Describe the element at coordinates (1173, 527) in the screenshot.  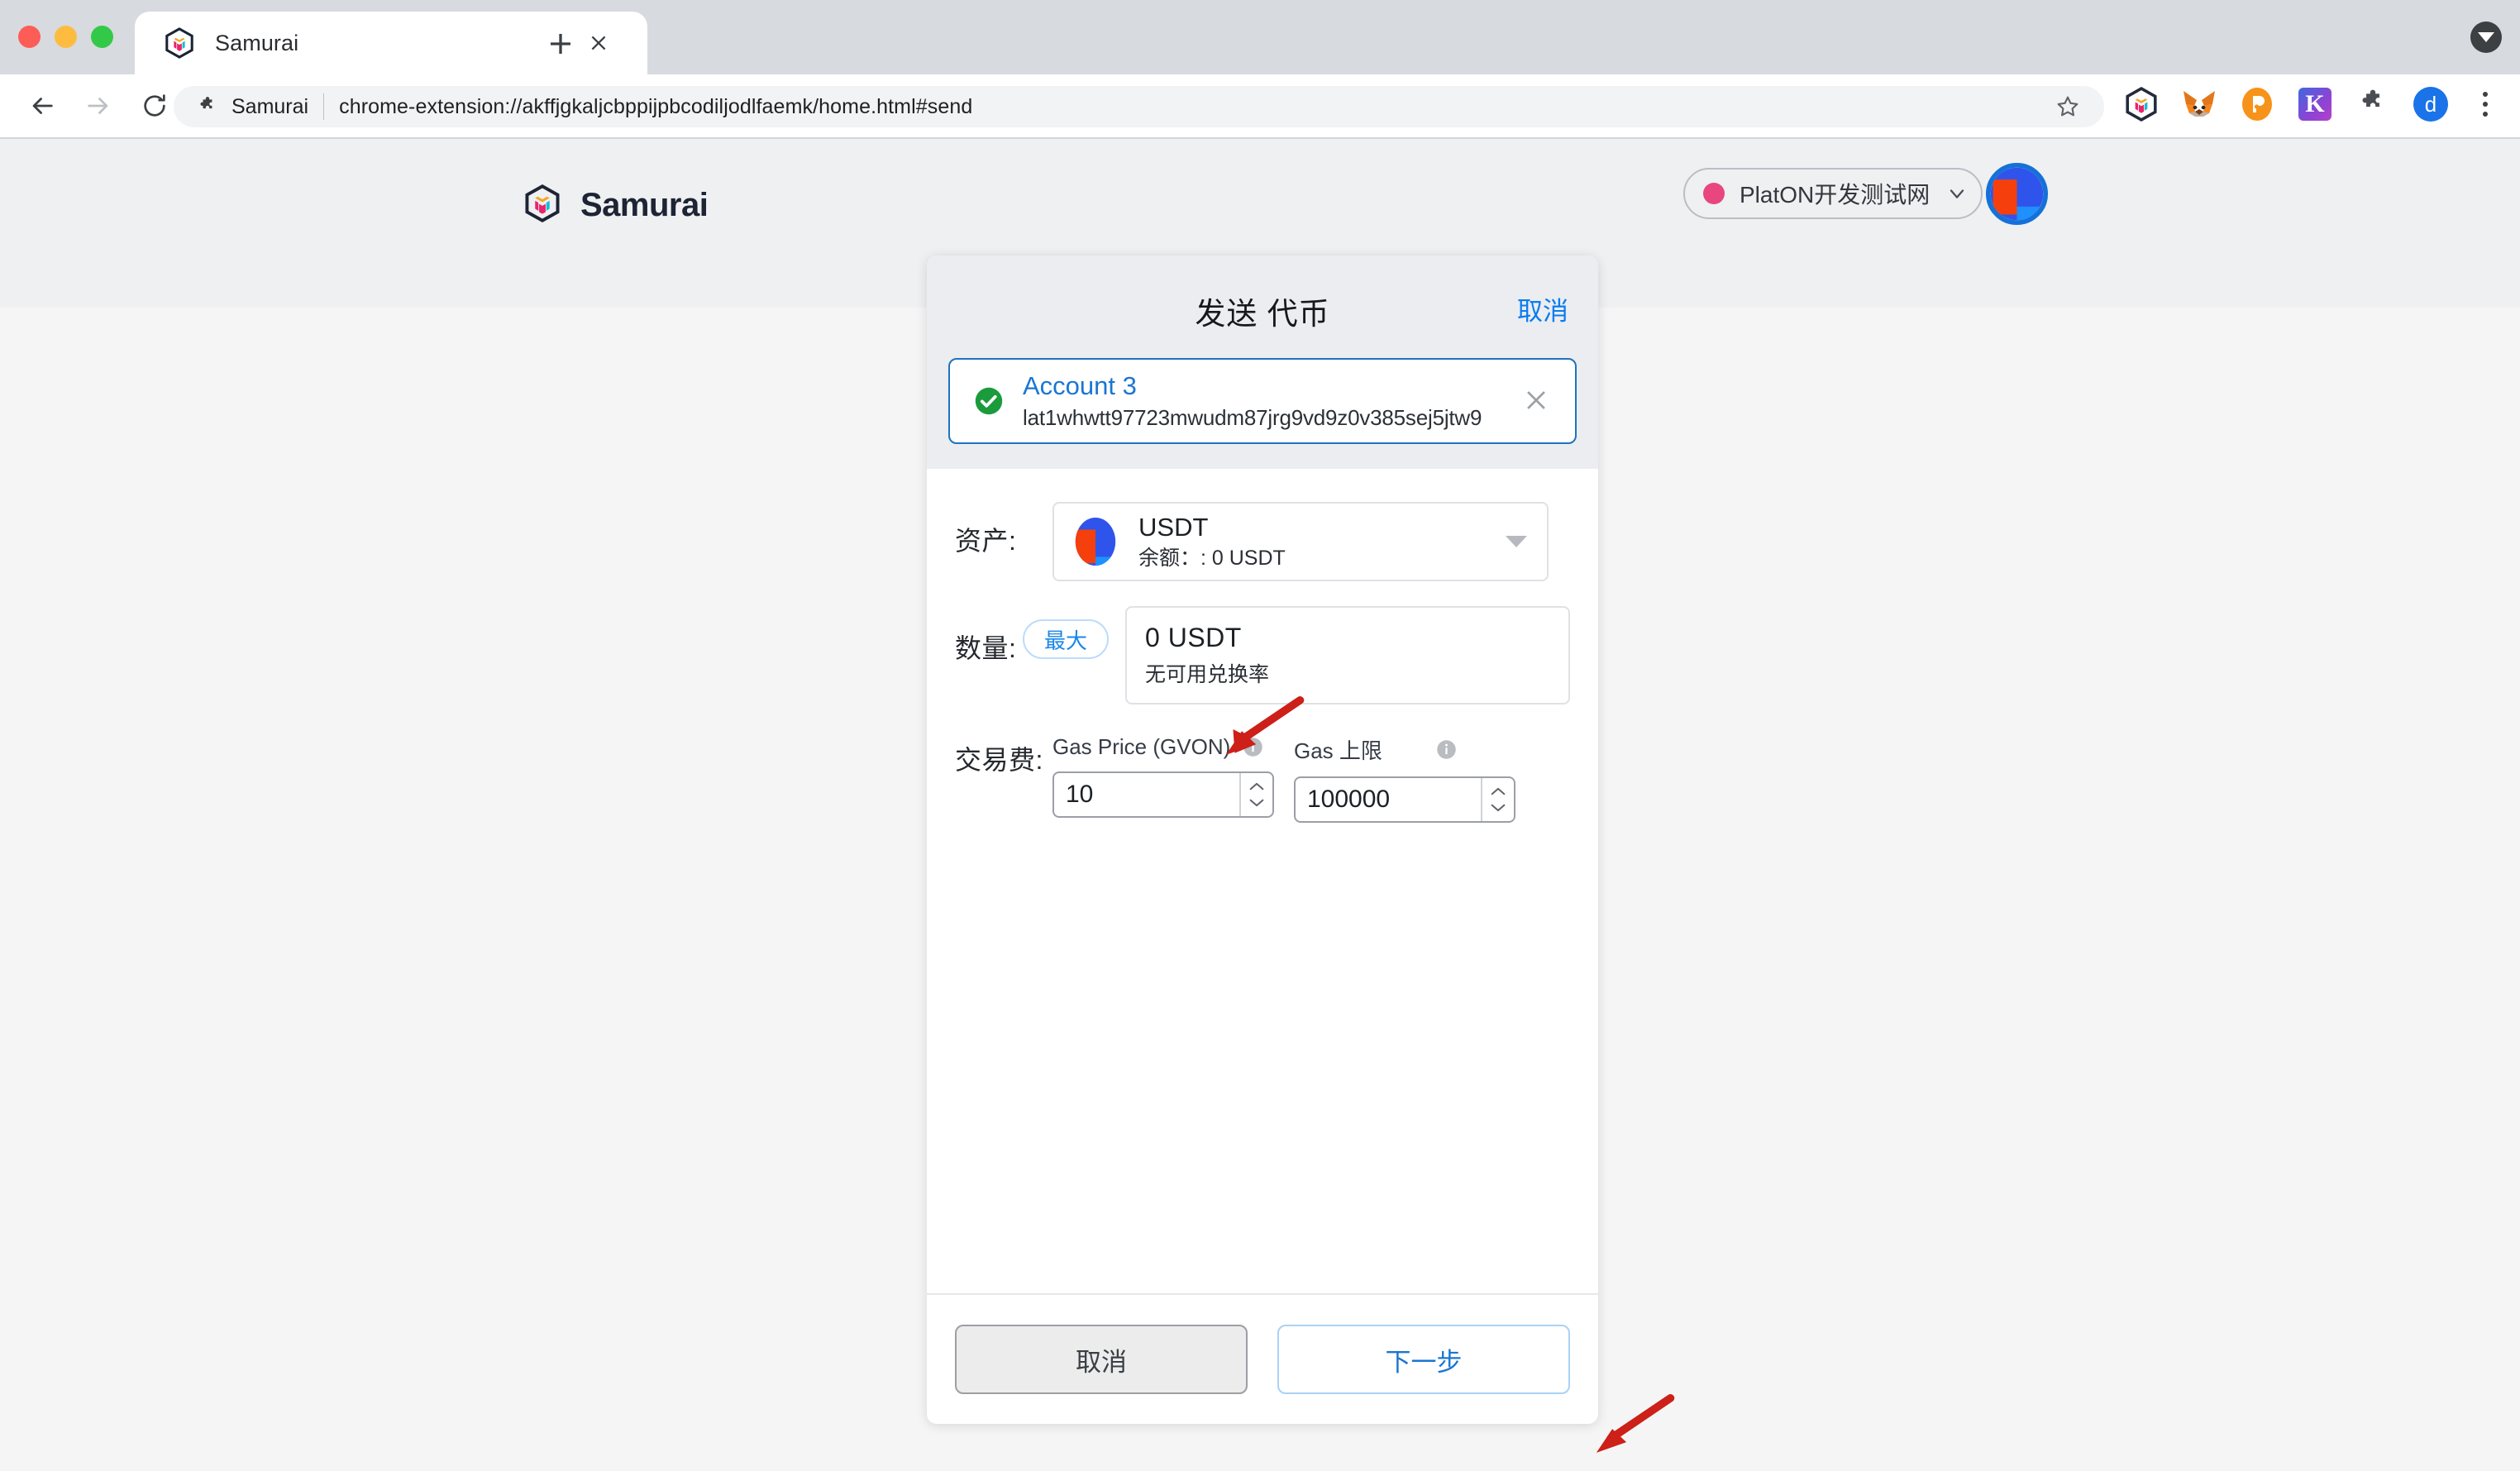
I see `asset-symbol: USDT` at that location.